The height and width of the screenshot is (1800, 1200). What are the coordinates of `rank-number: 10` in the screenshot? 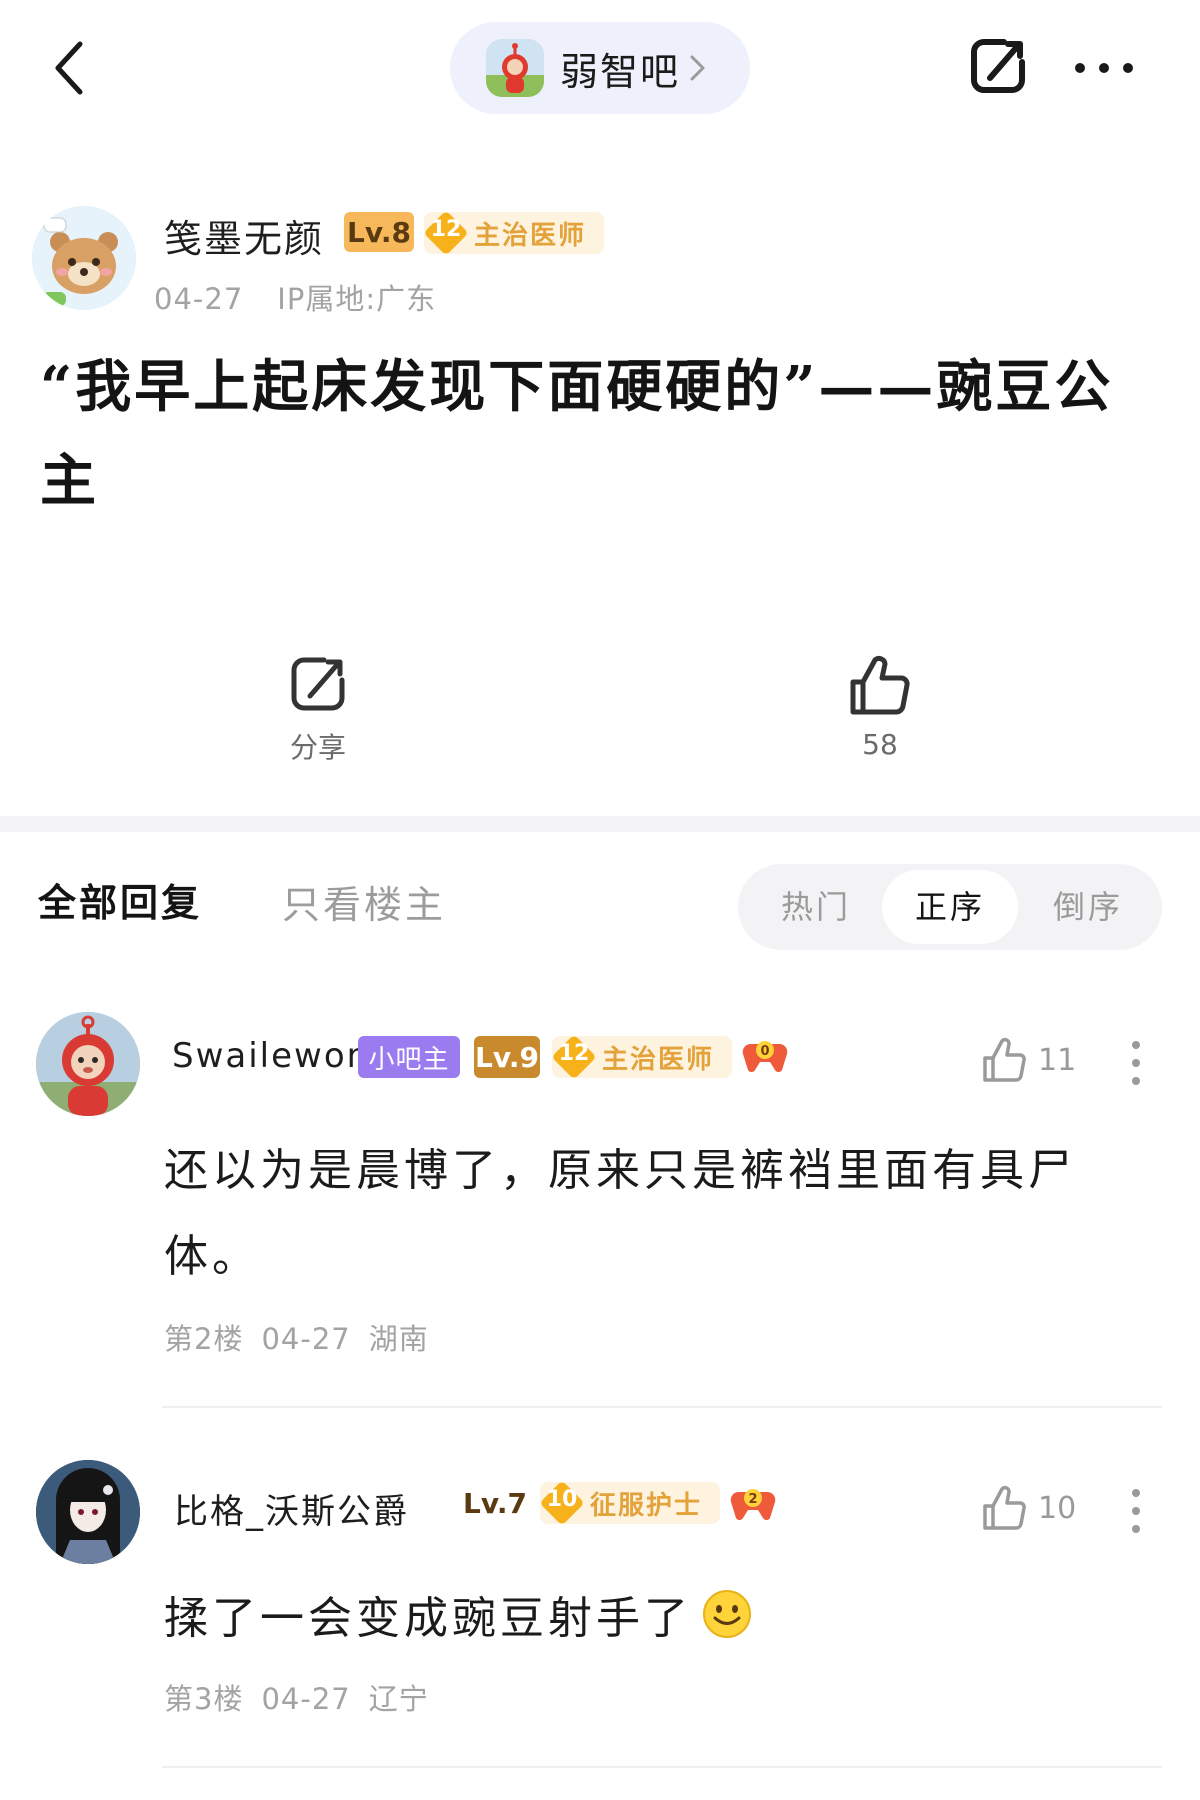 It's located at (562, 1499).